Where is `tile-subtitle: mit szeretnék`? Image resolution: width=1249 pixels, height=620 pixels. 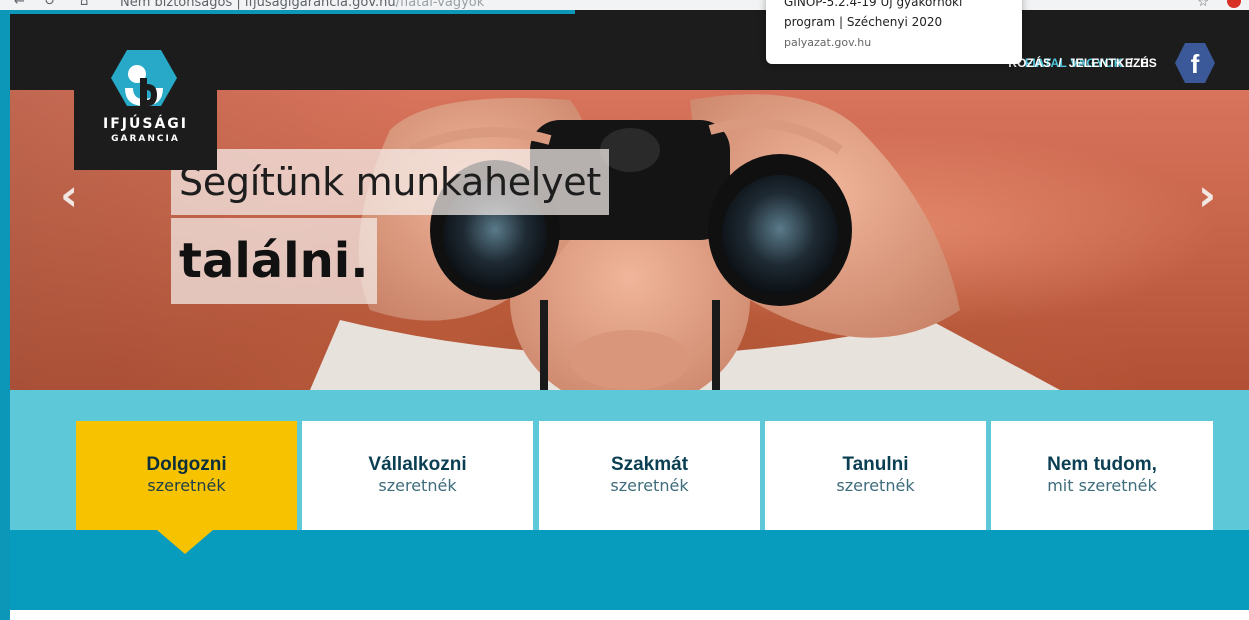
tile-subtitle: mit szeretnék is located at coordinates (1102, 485).